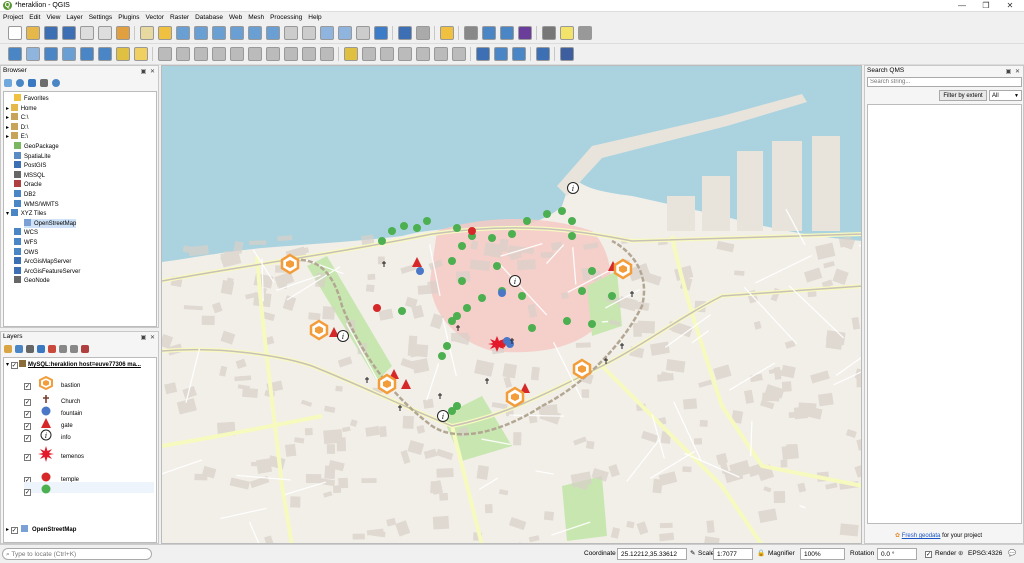  What do you see at coordinates (363, 33) in the screenshot?
I see `temporal-icon` at bounding box center [363, 33].